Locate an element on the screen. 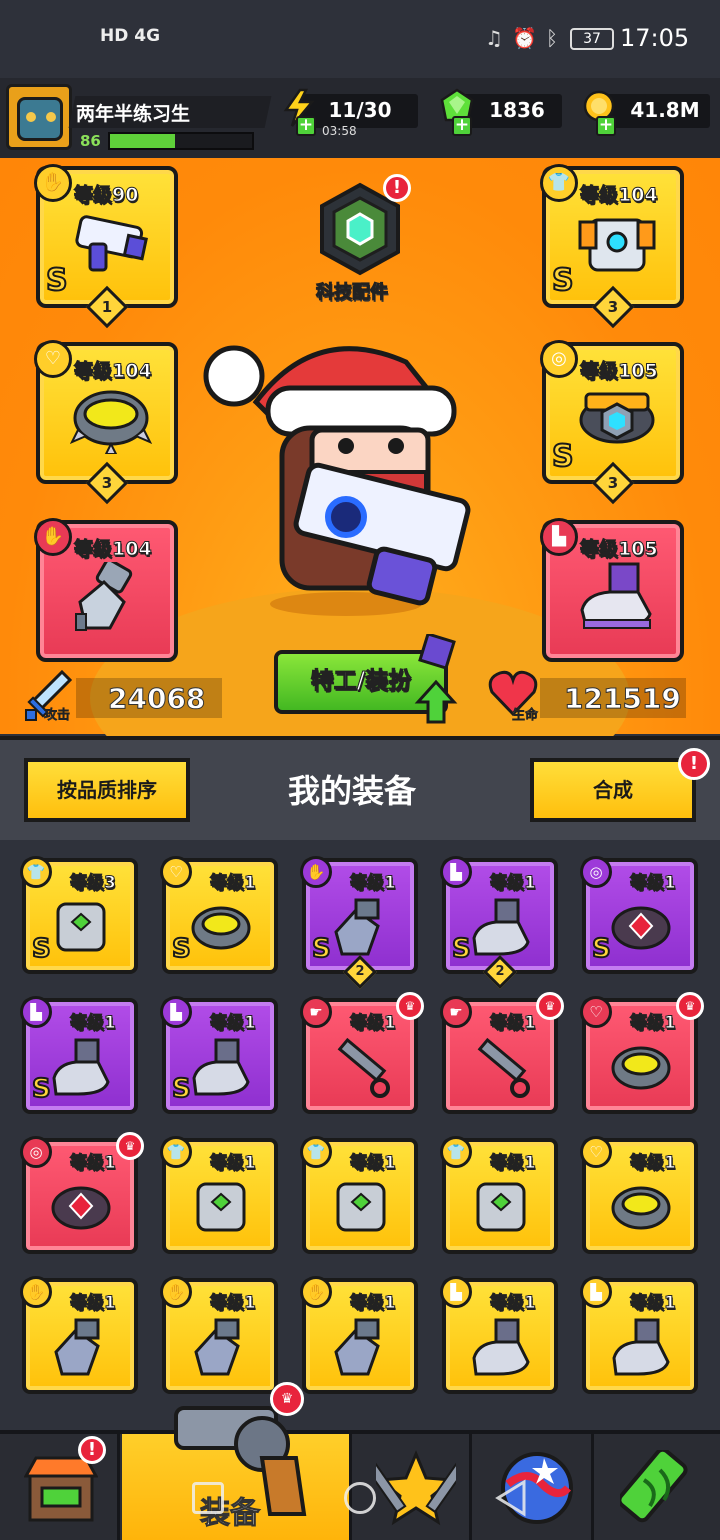 Image resolution: width=720 pixels, height=1540 pixels. player-avatar is located at coordinates (39, 117).